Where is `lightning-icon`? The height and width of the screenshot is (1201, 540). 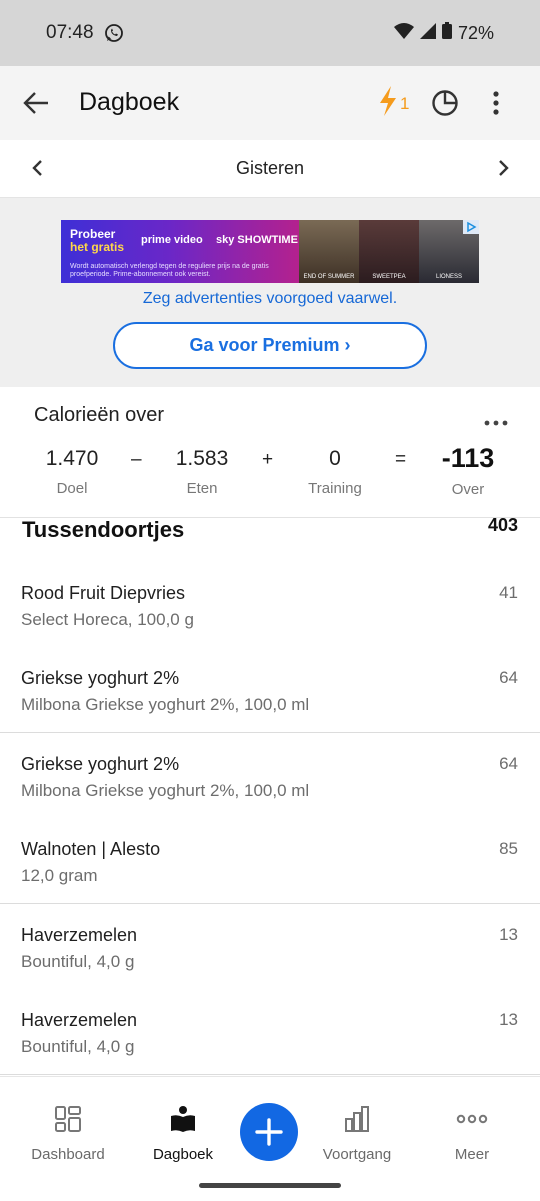
lightning-icon is located at coordinates (388, 103).